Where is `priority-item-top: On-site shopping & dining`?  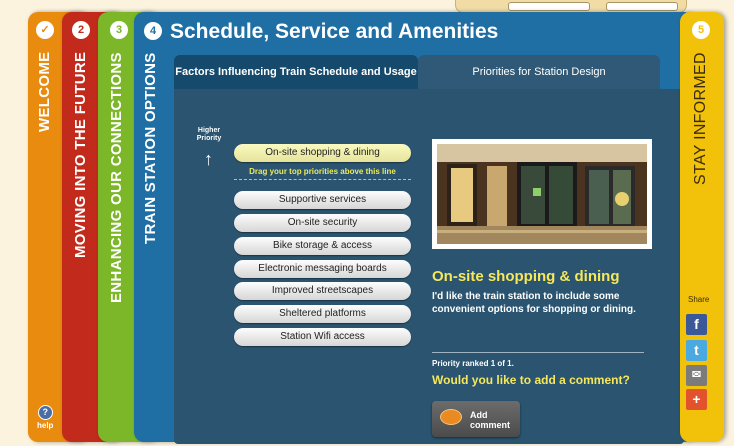
priority-item-top: On-site shopping & dining is located at coordinates (322, 153).